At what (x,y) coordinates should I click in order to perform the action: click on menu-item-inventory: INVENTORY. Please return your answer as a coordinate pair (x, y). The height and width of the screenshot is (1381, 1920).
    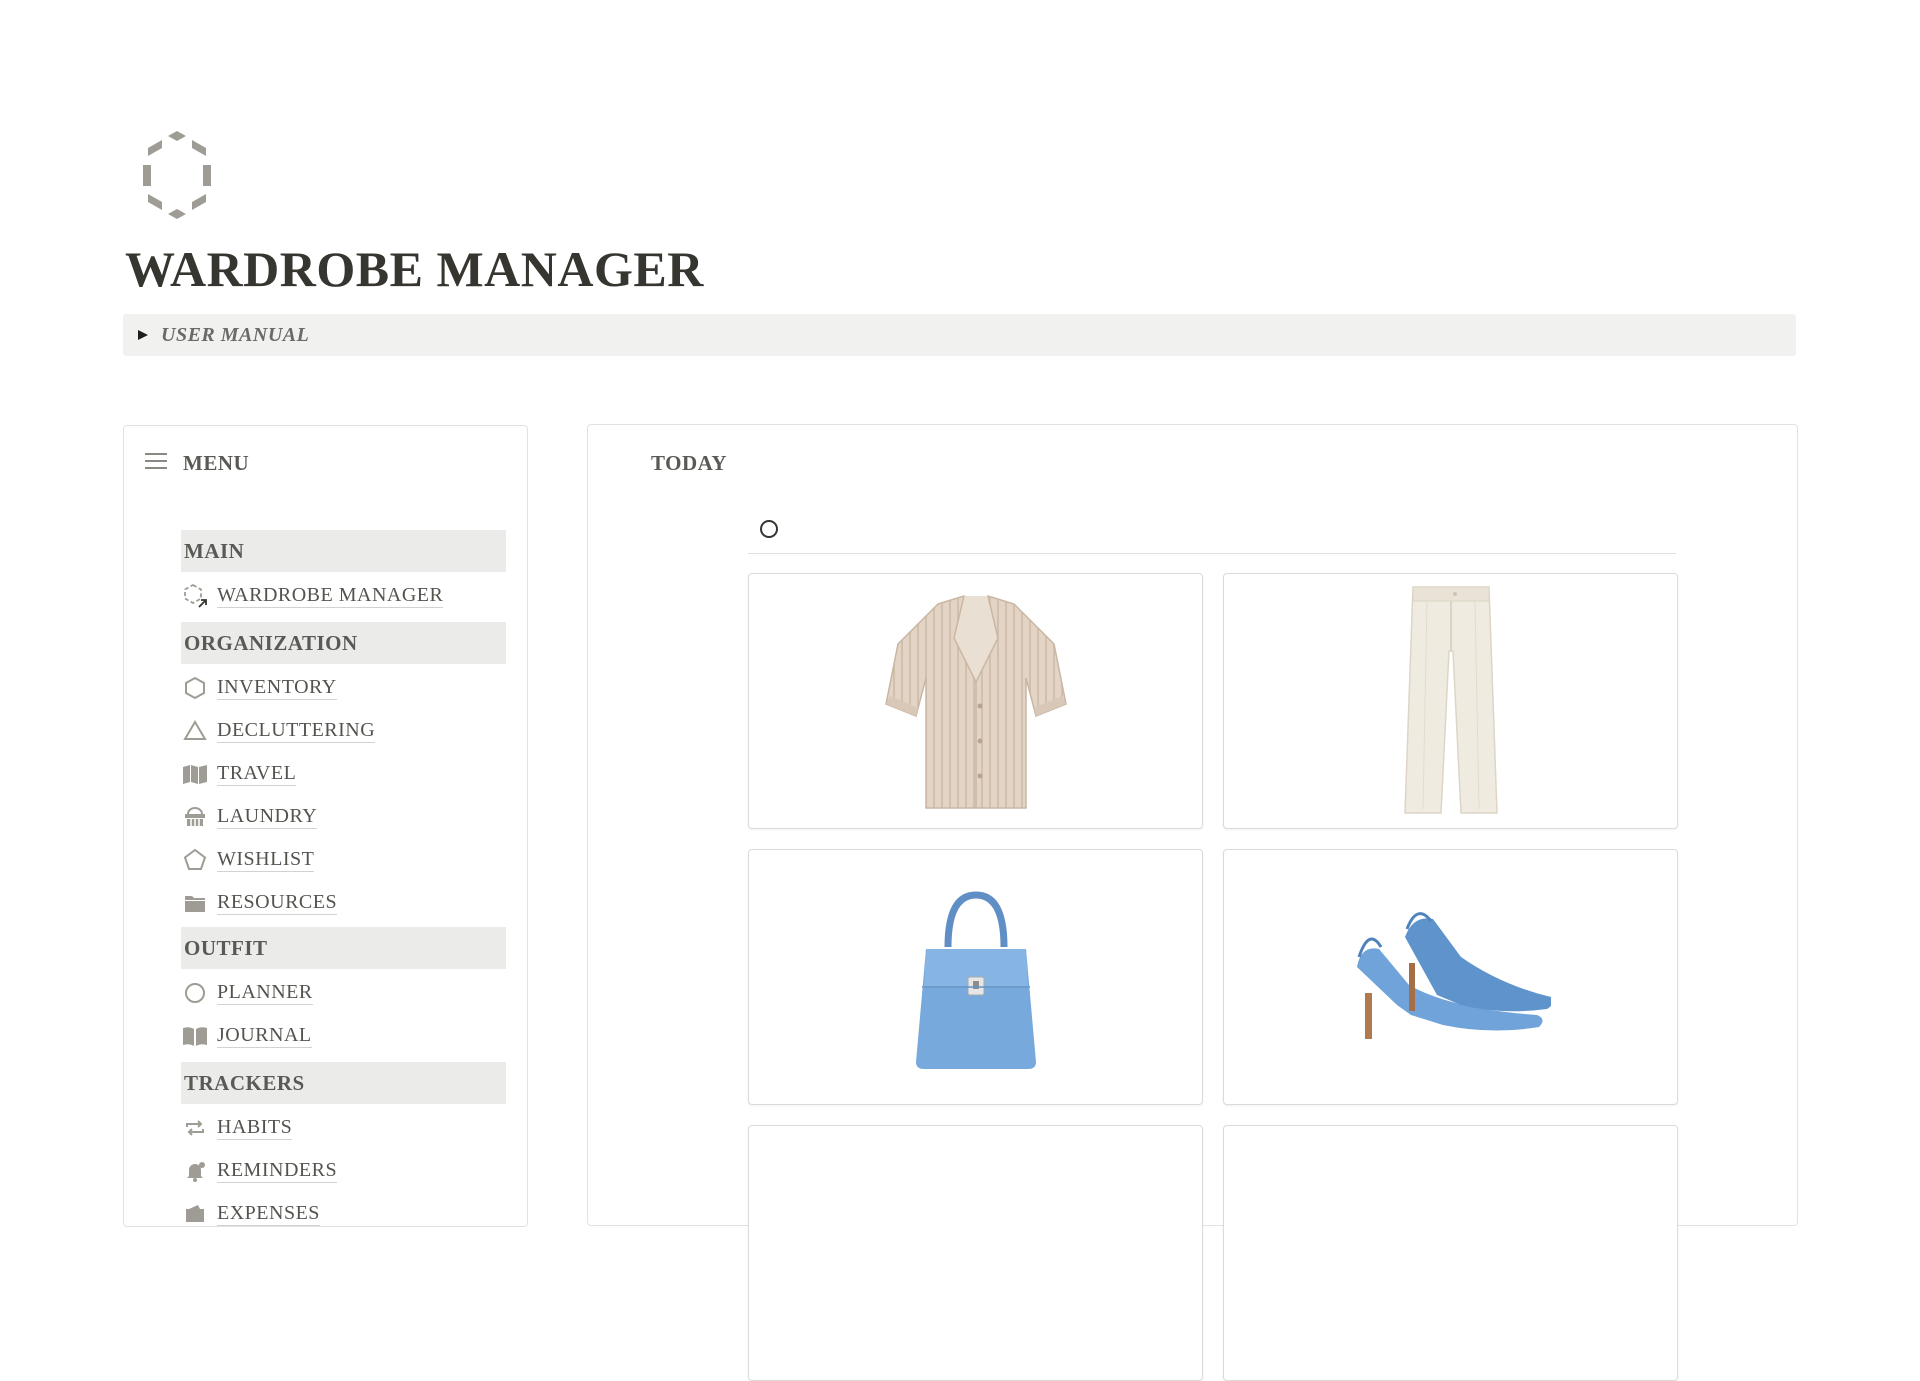
    Looking at the image, I should click on (343, 687).